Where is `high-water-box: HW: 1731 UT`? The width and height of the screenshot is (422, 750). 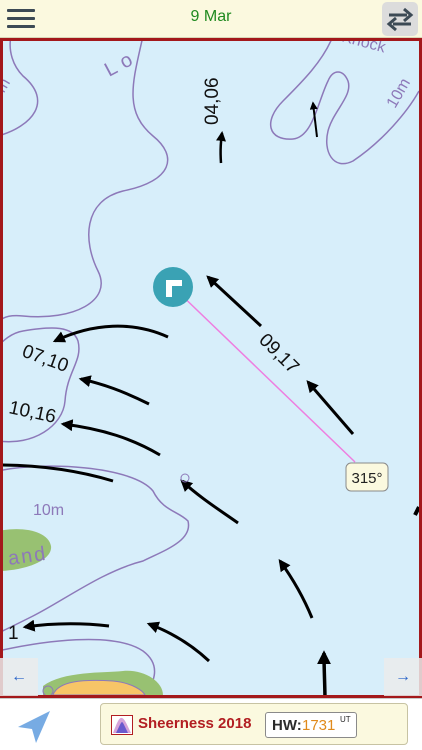 high-water-box: HW: 1731 UT is located at coordinates (311, 725).